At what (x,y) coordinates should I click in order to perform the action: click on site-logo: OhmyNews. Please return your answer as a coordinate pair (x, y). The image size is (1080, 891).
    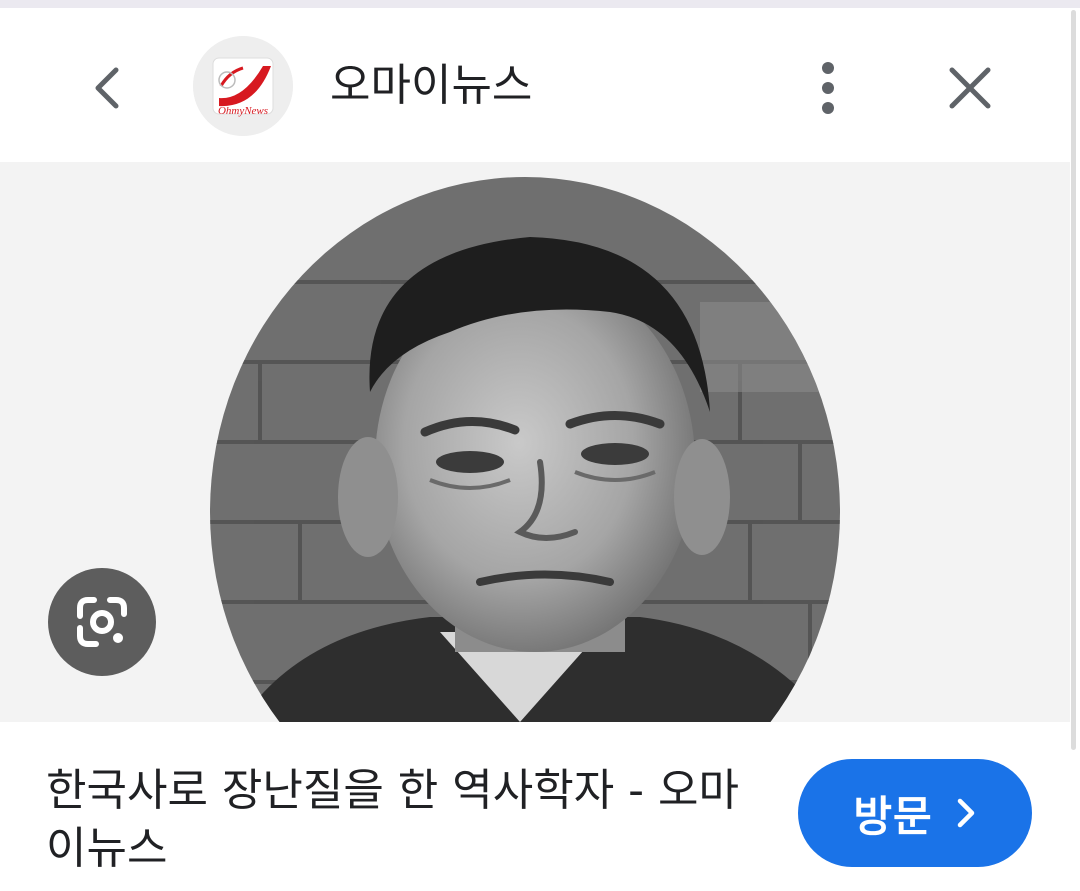
    Looking at the image, I should click on (243, 86).